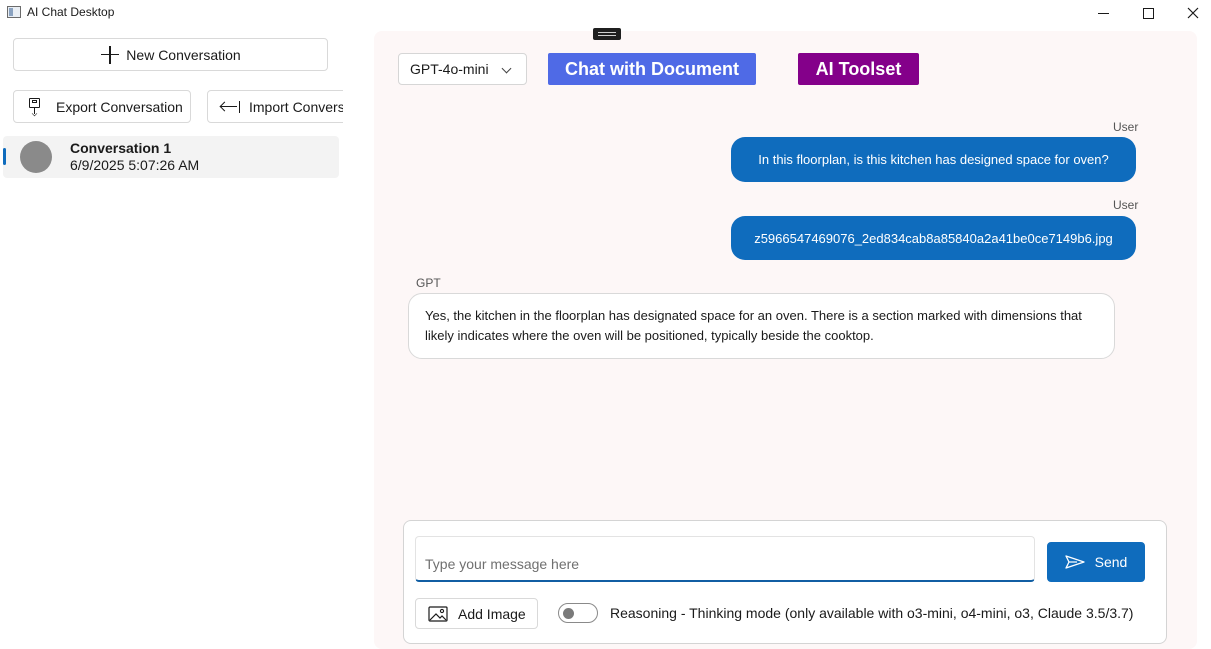 This screenshot has width=1211, height=649. What do you see at coordinates (607, 34) in the screenshot?
I see `pane-splitter-handle` at bounding box center [607, 34].